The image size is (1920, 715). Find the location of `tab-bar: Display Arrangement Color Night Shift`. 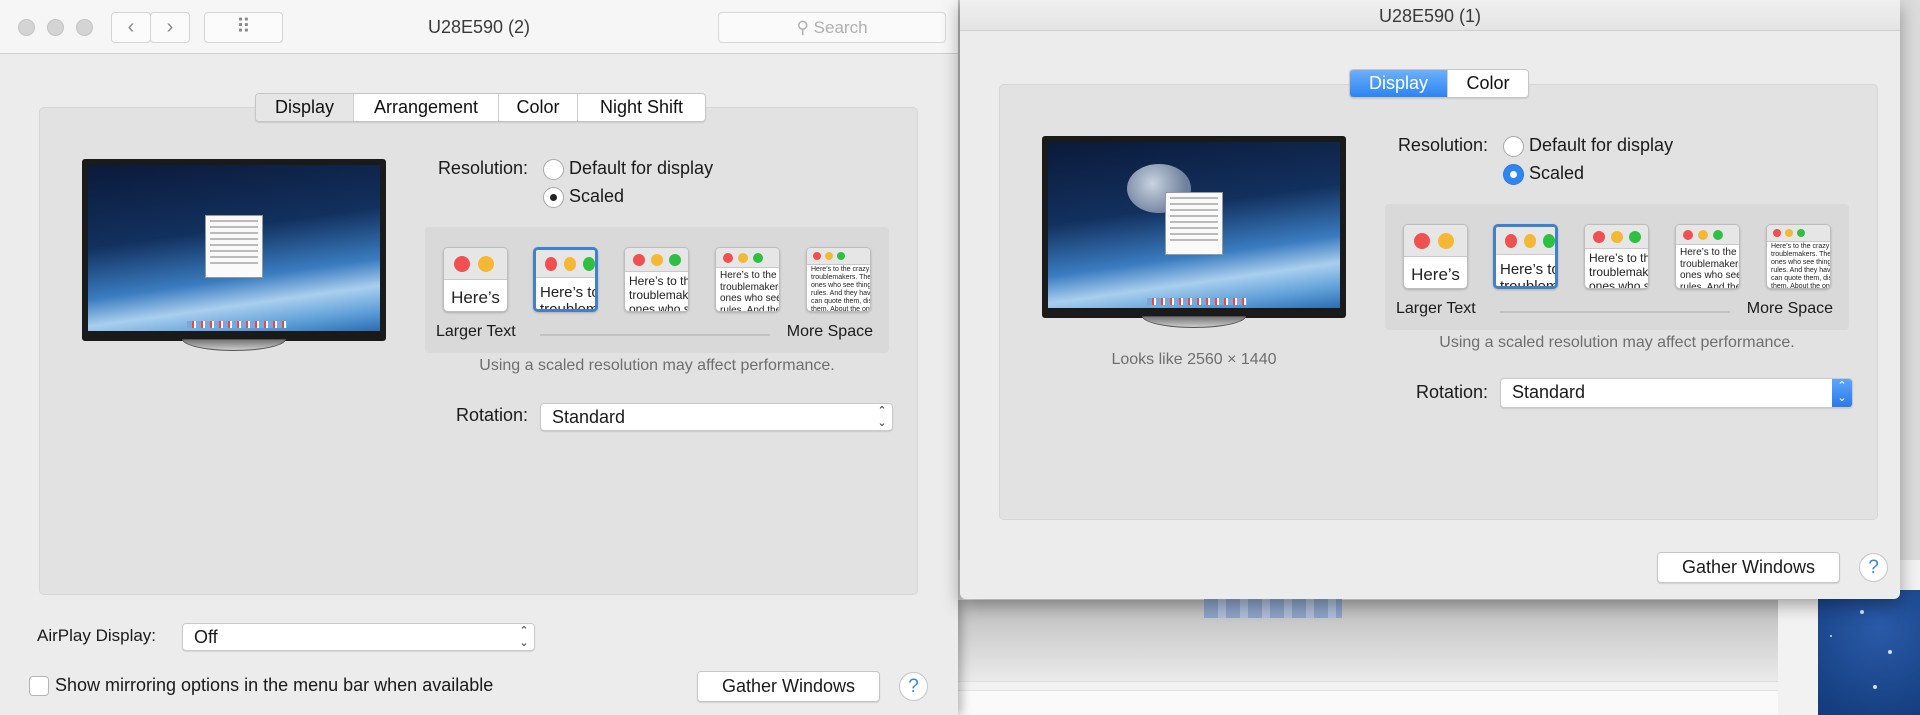

tab-bar: Display Arrangement Color Night Shift is located at coordinates (480, 107).